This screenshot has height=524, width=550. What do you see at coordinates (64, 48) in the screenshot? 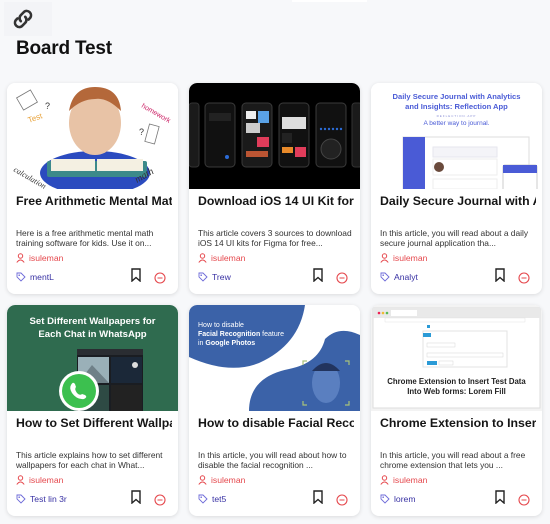
I see `page-title: Board Test` at bounding box center [64, 48].